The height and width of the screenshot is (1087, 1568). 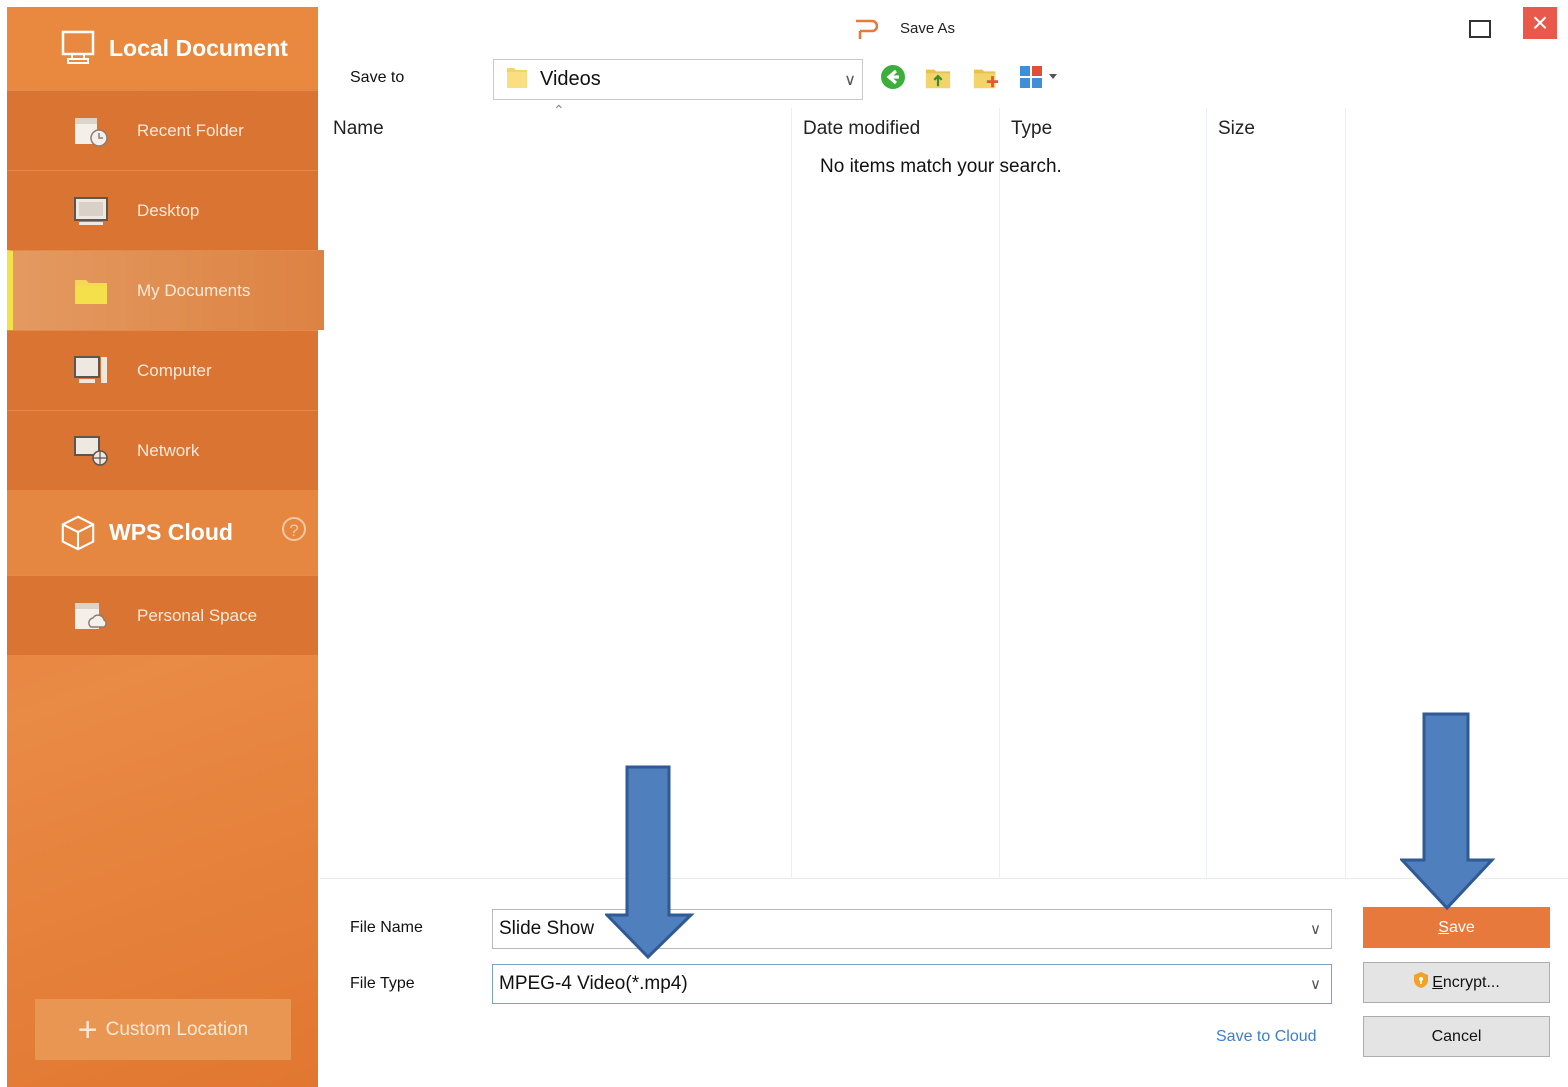 What do you see at coordinates (91, 211) in the screenshot?
I see `desktop-icon` at bounding box center [91, 211].